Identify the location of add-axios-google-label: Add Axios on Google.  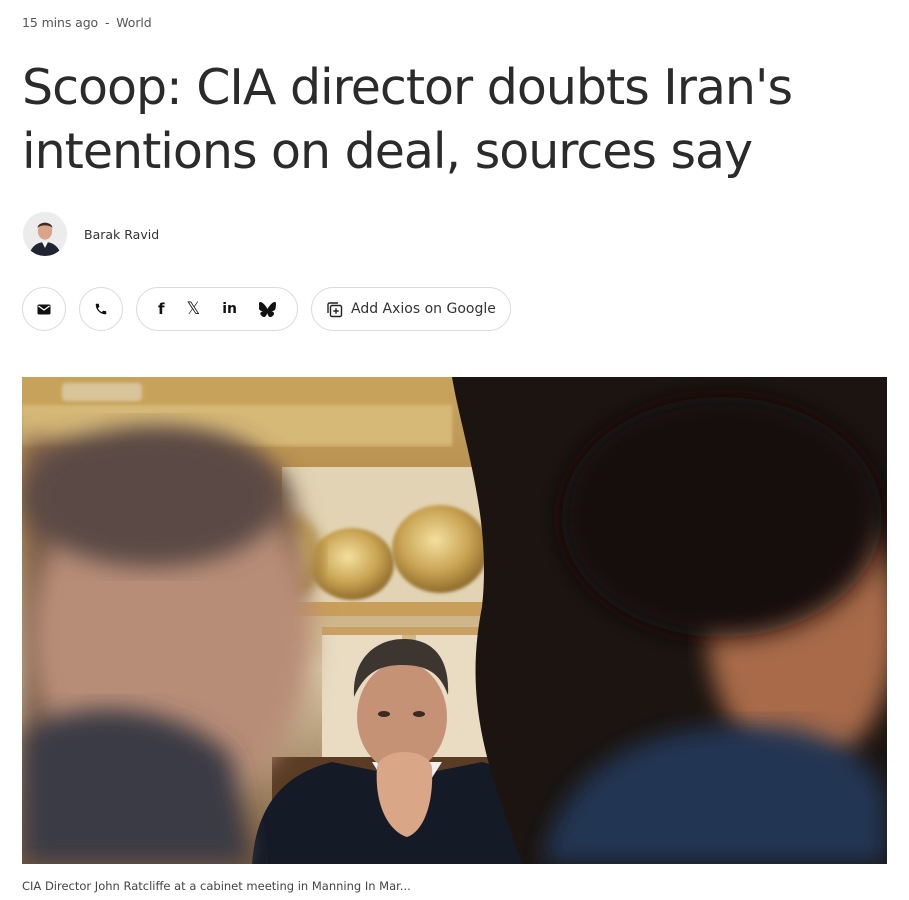
(423, 309).